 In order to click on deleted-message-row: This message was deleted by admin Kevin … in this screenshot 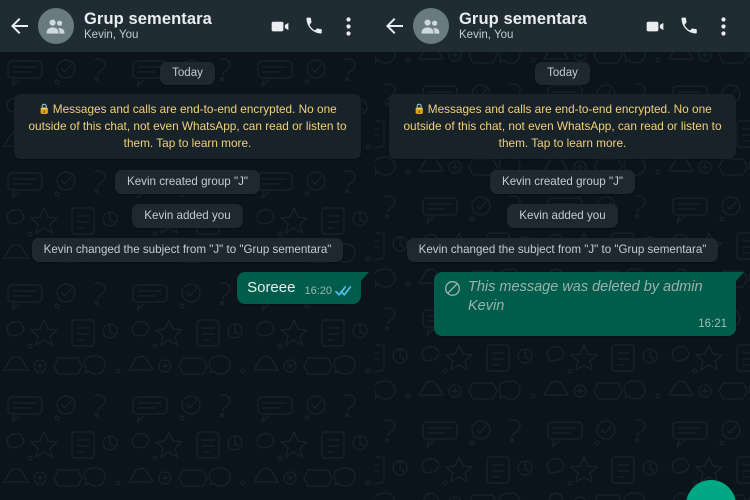, I will do `click(565, 304)`.